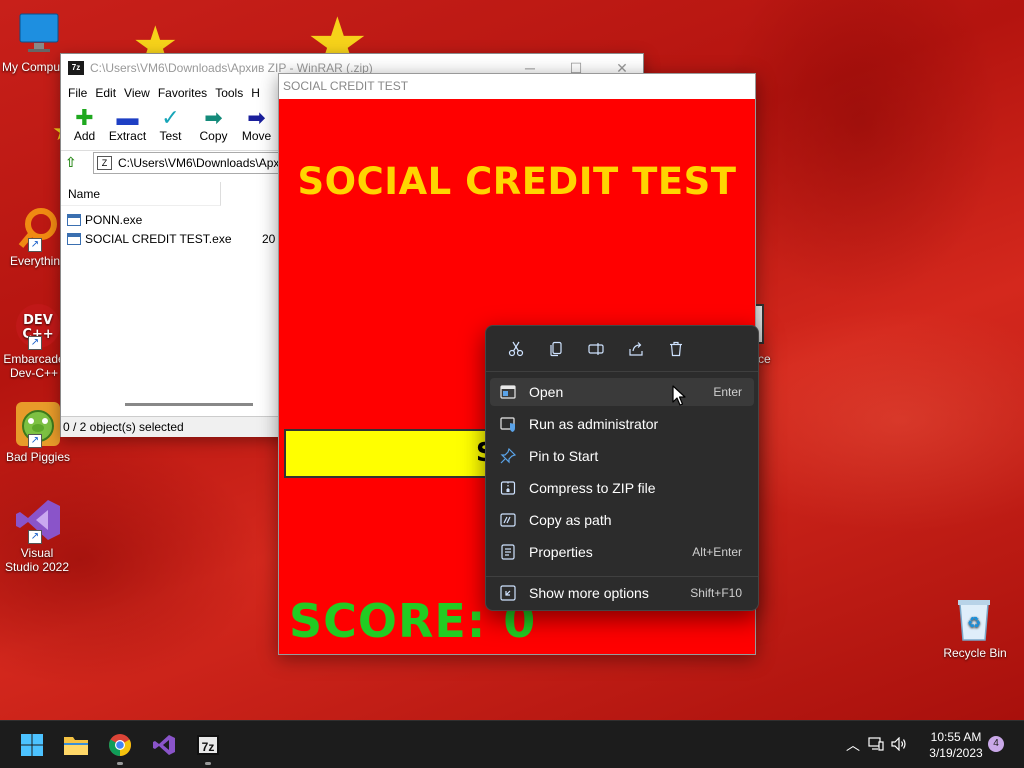 Image resolution: width=1024 pixels, height=768 pixels. Describe the element at coordinates (170, 117) in the screenshot. I see `test-icon: ✓` at that location.